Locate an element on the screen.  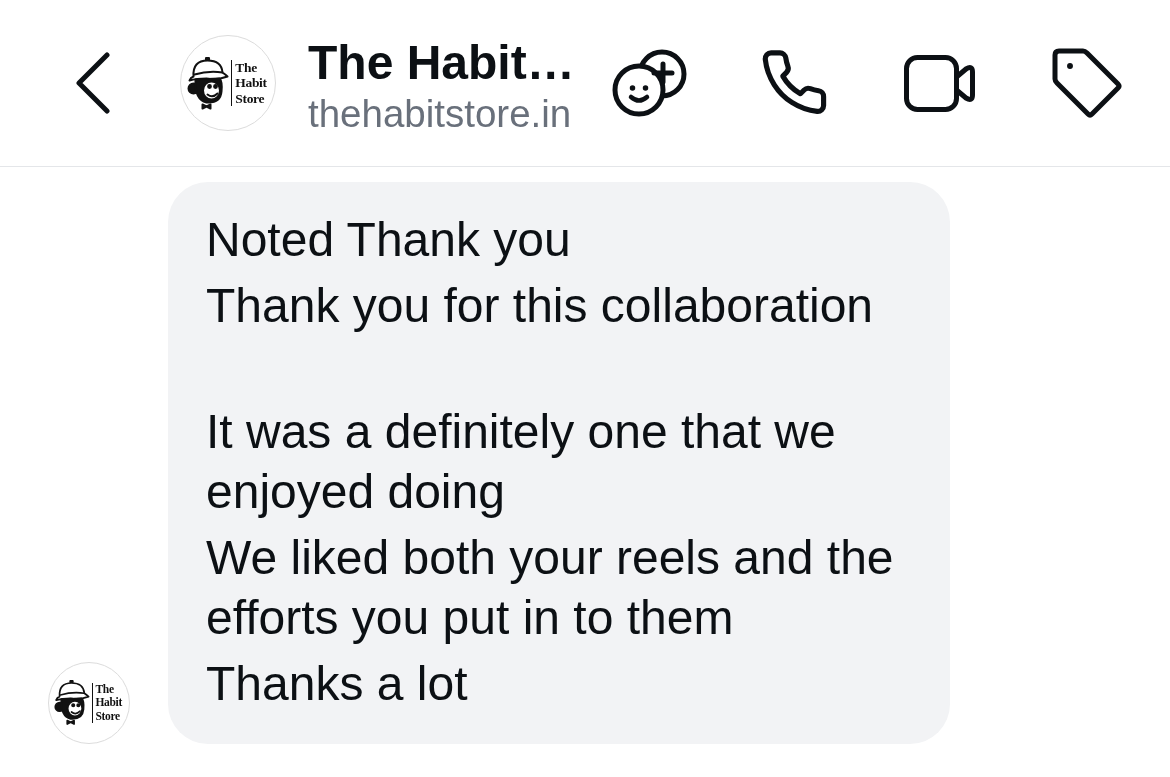
message-text: Thanks a lot is located at coordinates (337, 684).